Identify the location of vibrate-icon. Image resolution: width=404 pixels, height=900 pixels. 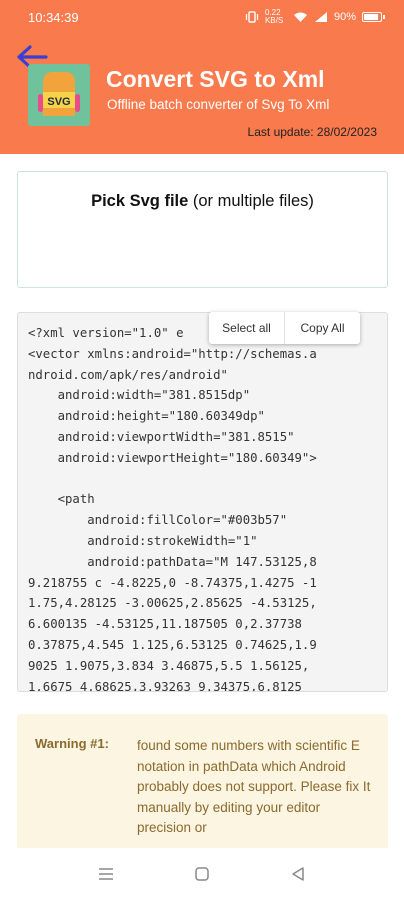
(252, 17).